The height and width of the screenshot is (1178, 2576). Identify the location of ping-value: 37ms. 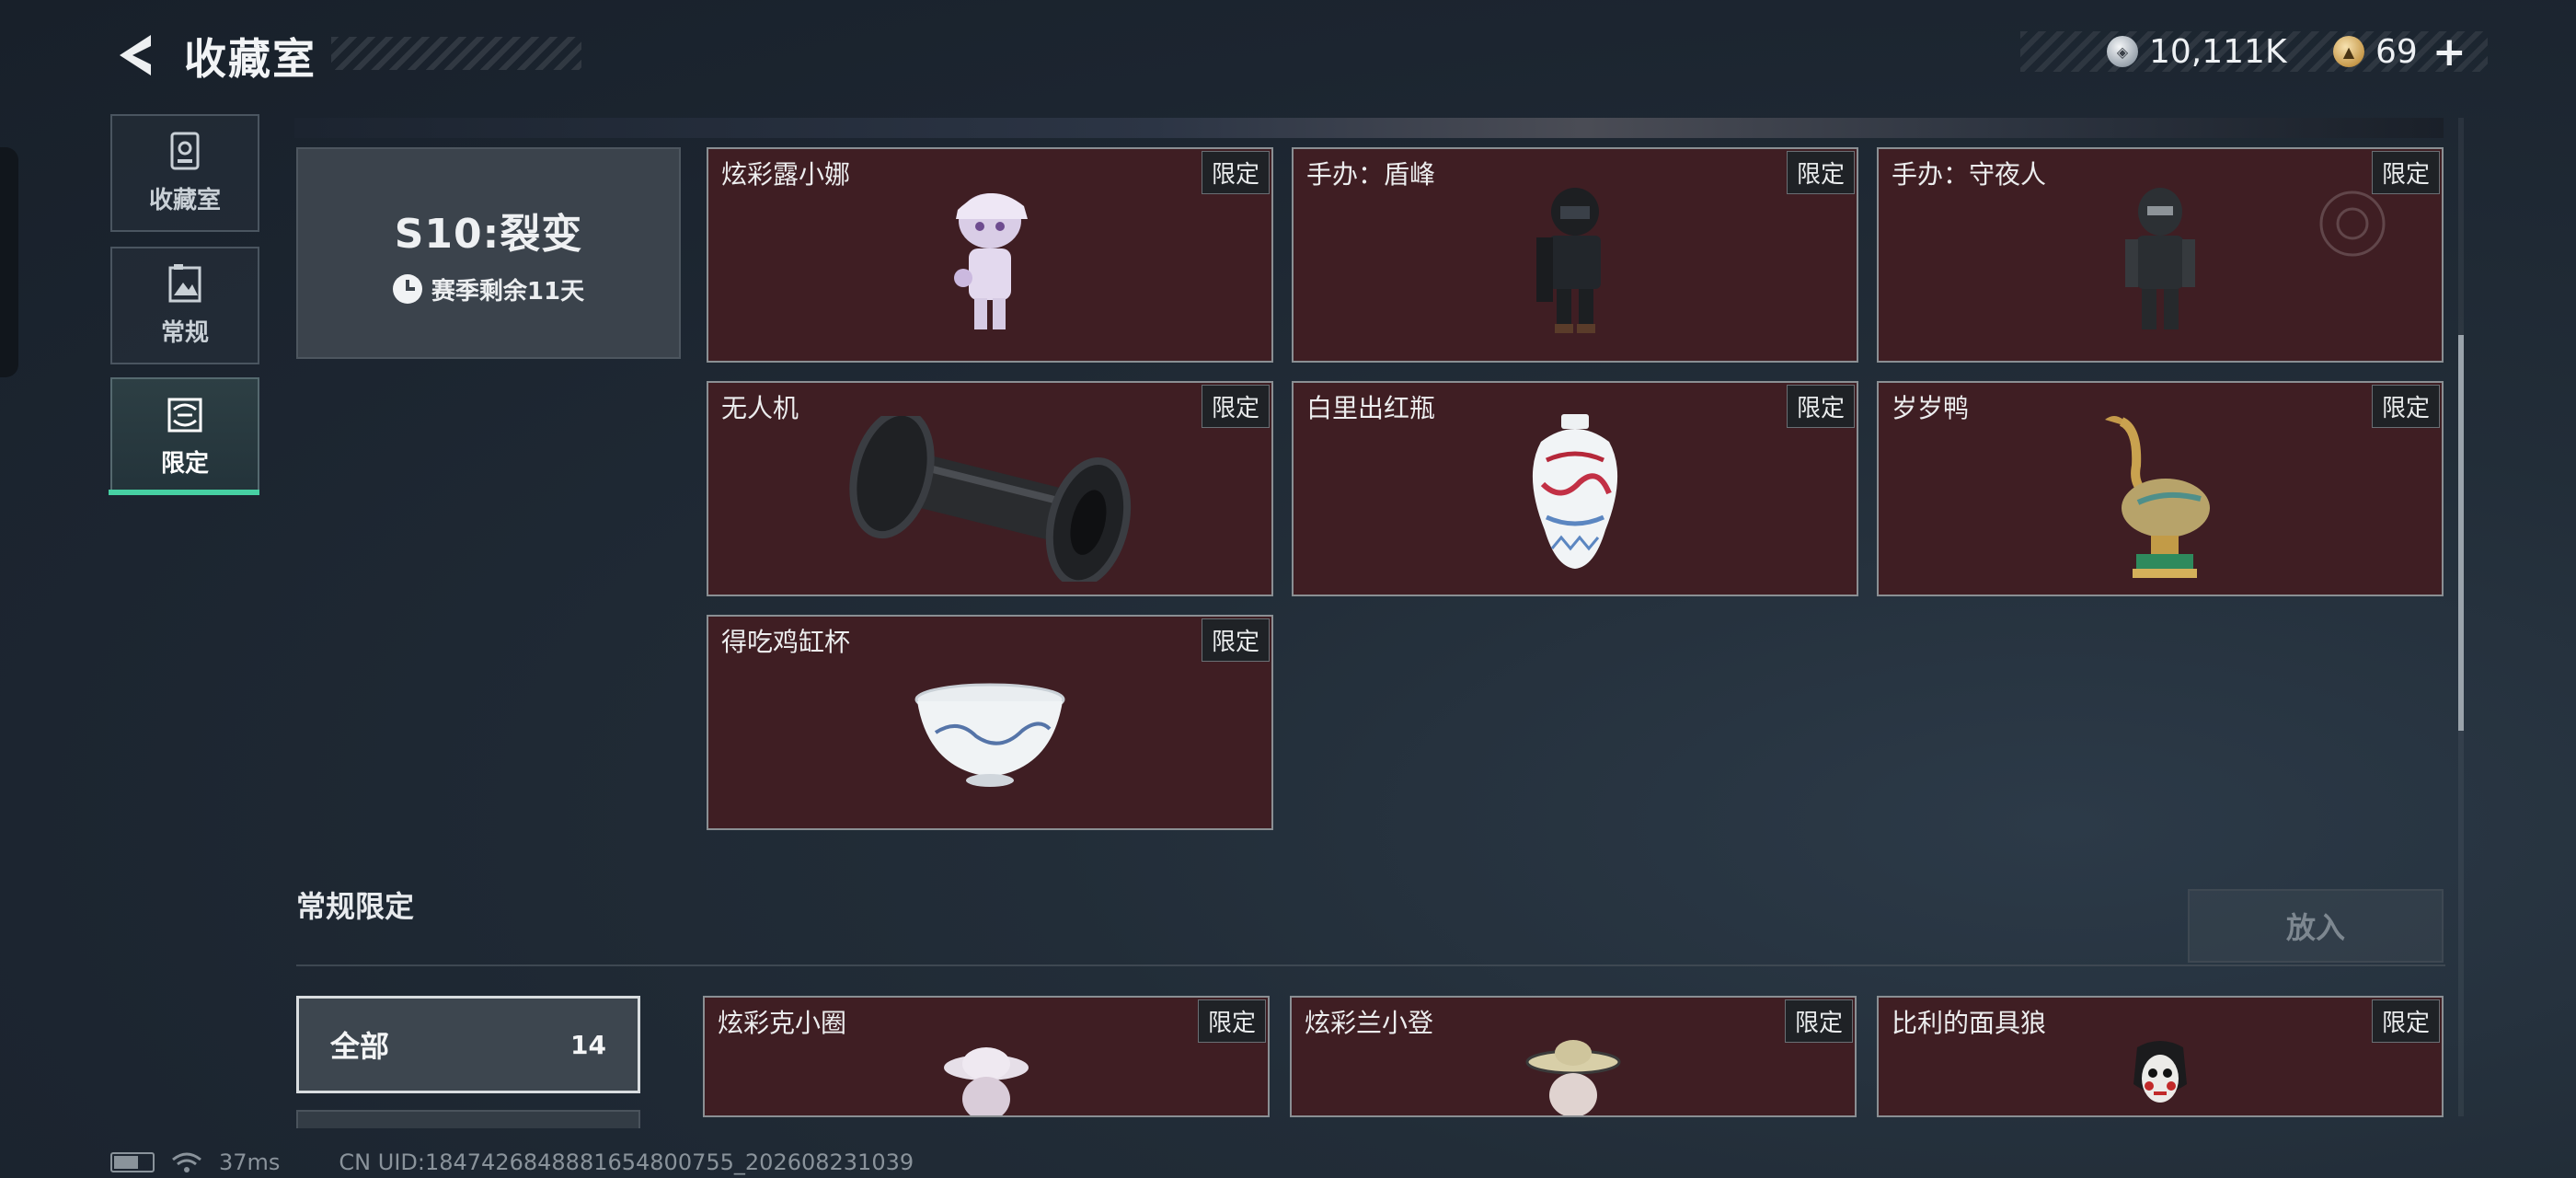
(250, 1162).